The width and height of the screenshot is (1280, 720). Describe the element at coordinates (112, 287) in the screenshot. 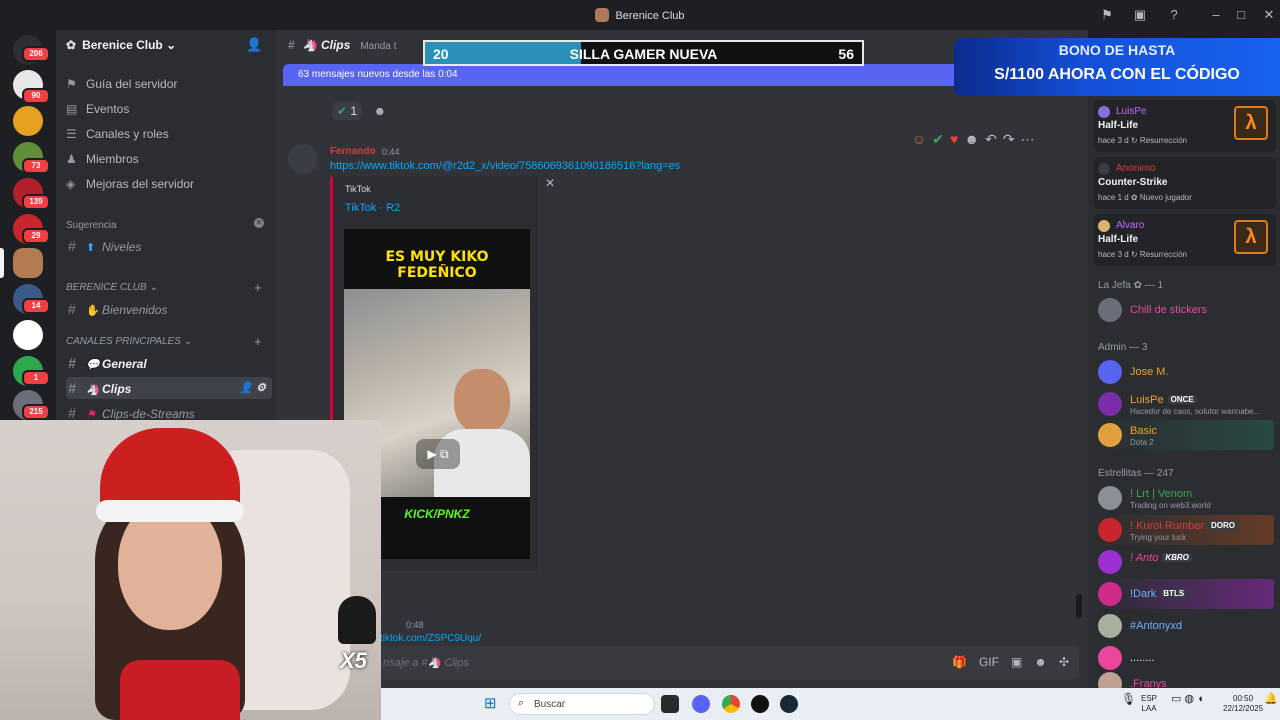

I see `category-berenice: BERENICE CLUB ⌄` at that location.